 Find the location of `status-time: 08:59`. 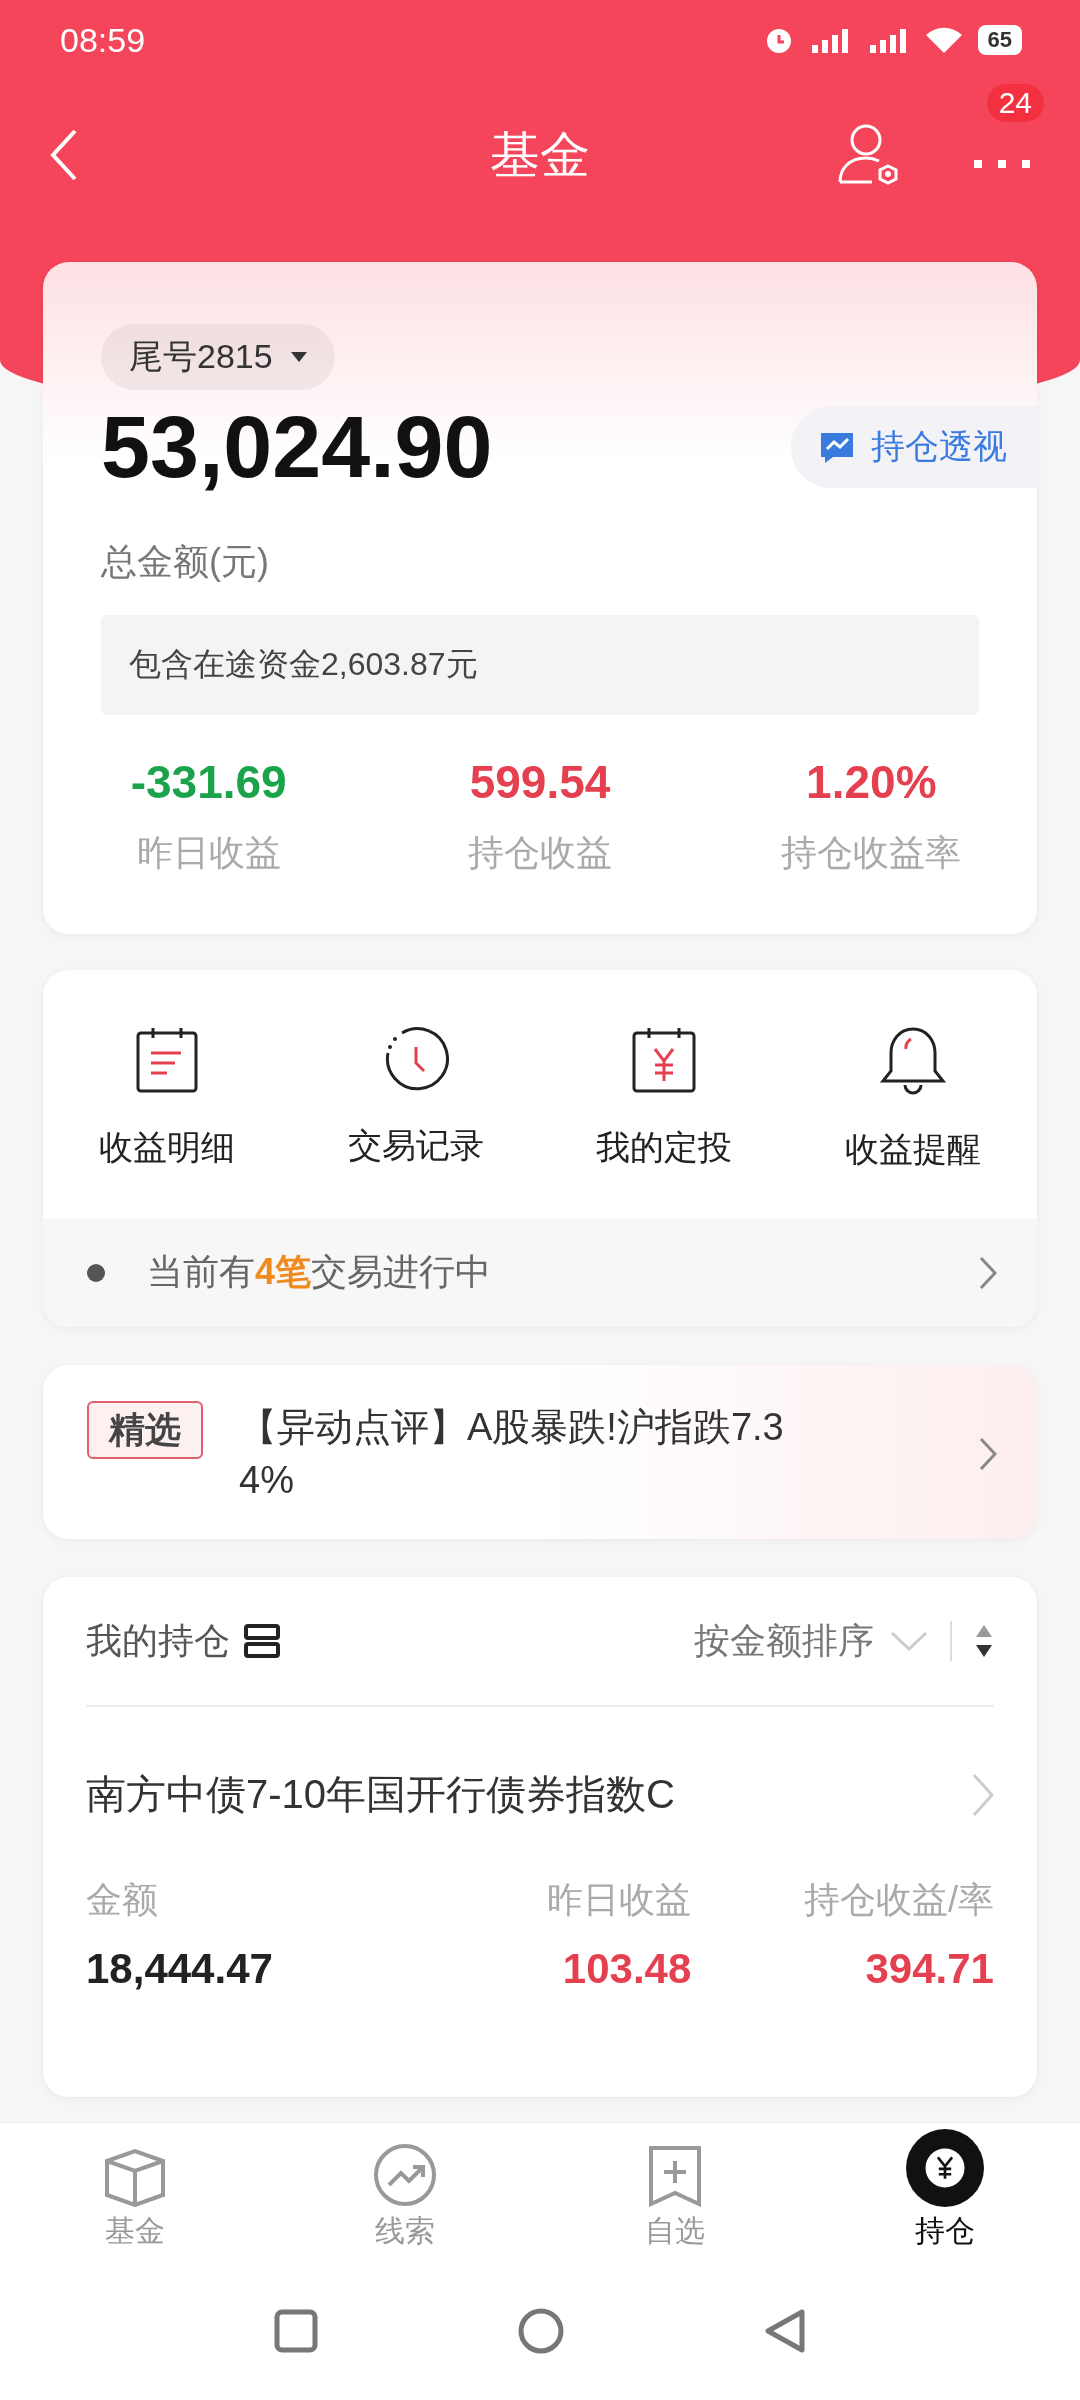

status-time: 08:59 is located at coordinates (103, 40).